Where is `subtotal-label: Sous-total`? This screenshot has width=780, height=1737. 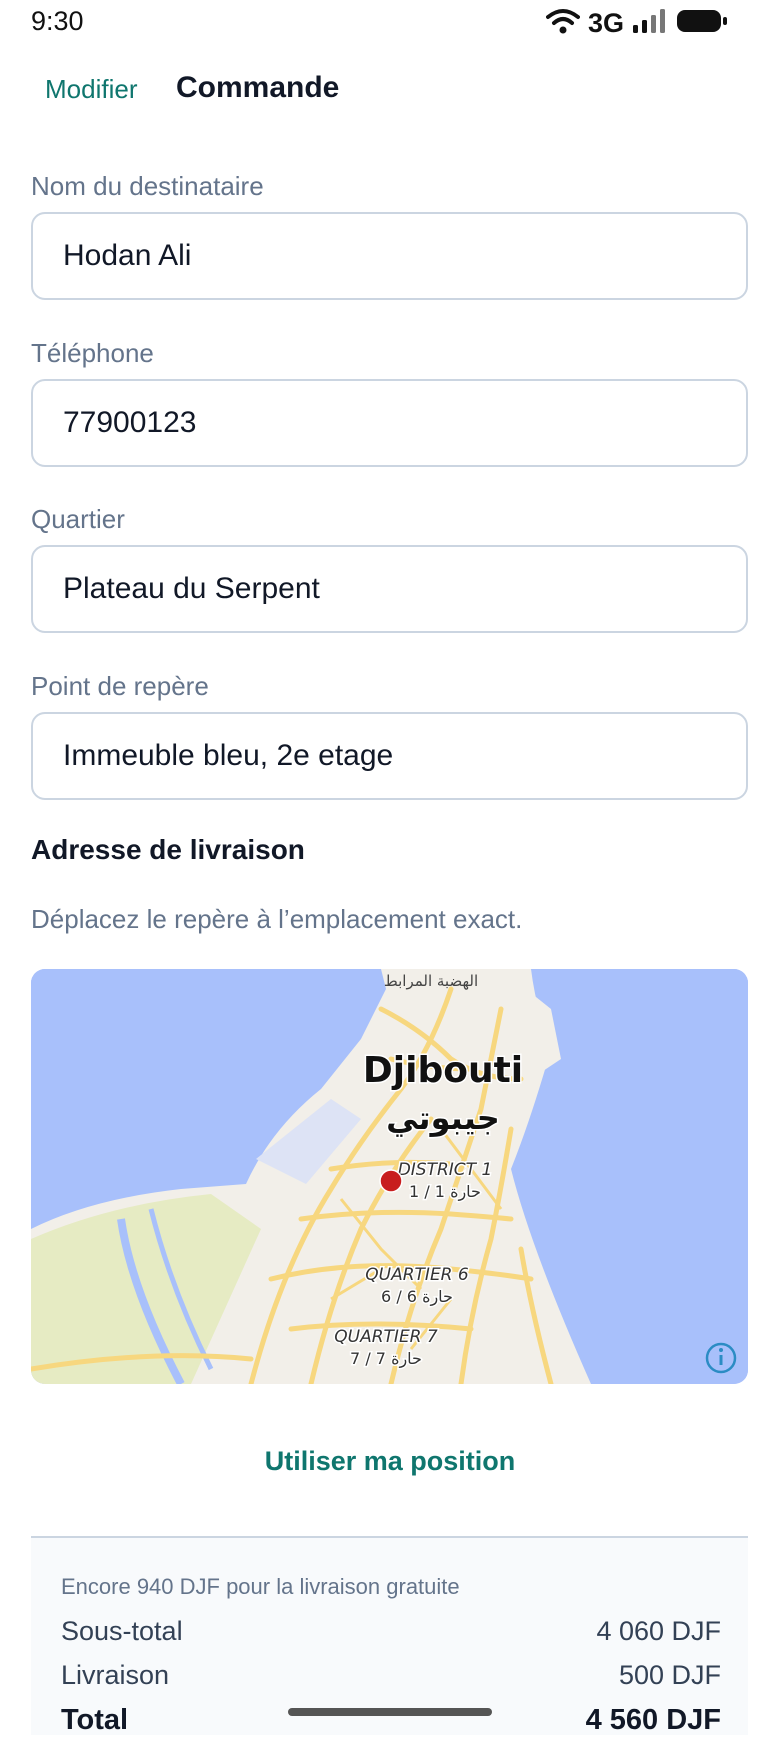 subtotal-label: Sous-total is located at coordinates (122, 1631).